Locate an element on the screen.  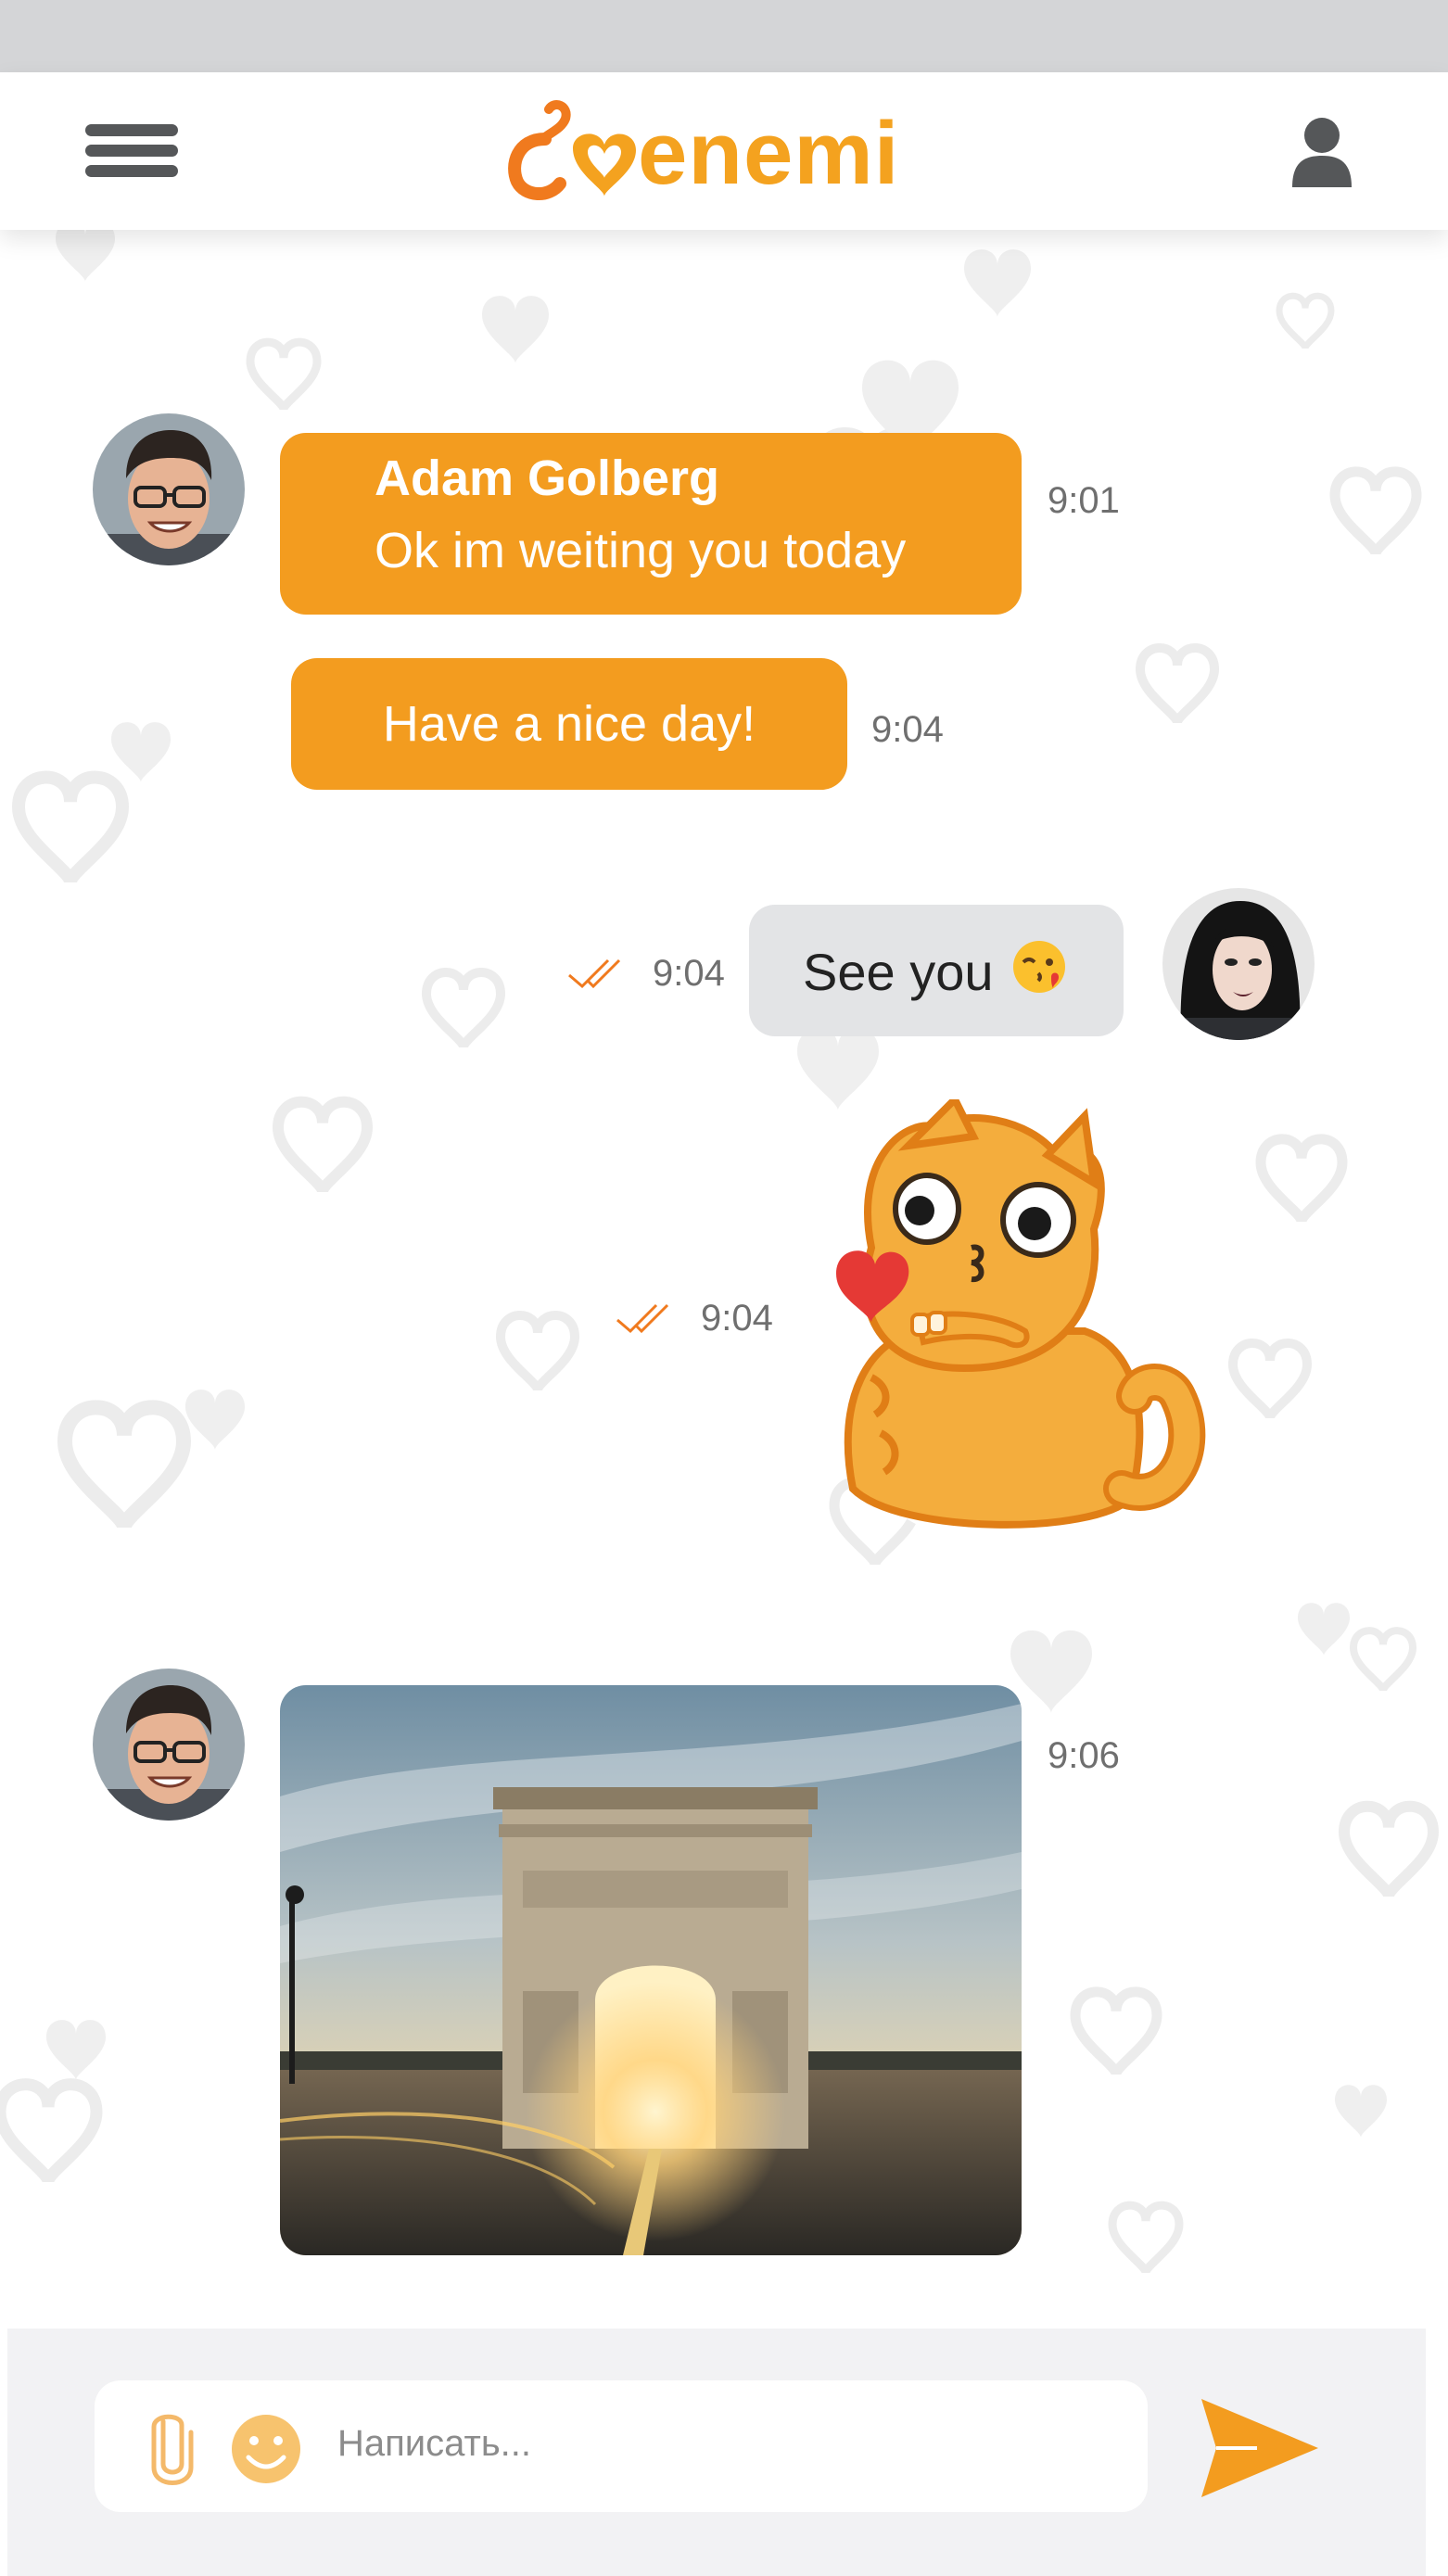
message-text: Have a nice day! is located at coordinates (569, 724).